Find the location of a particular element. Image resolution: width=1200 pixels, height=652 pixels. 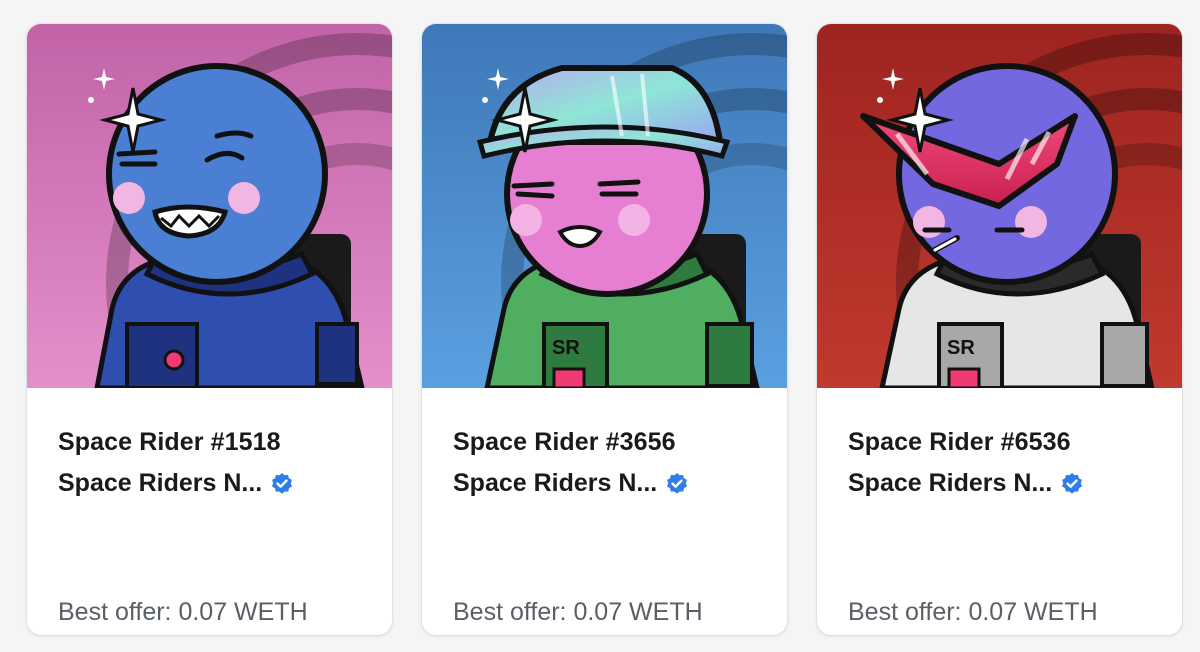

nft-name: Space Rider #1518 is located at coordinates (169, 442).